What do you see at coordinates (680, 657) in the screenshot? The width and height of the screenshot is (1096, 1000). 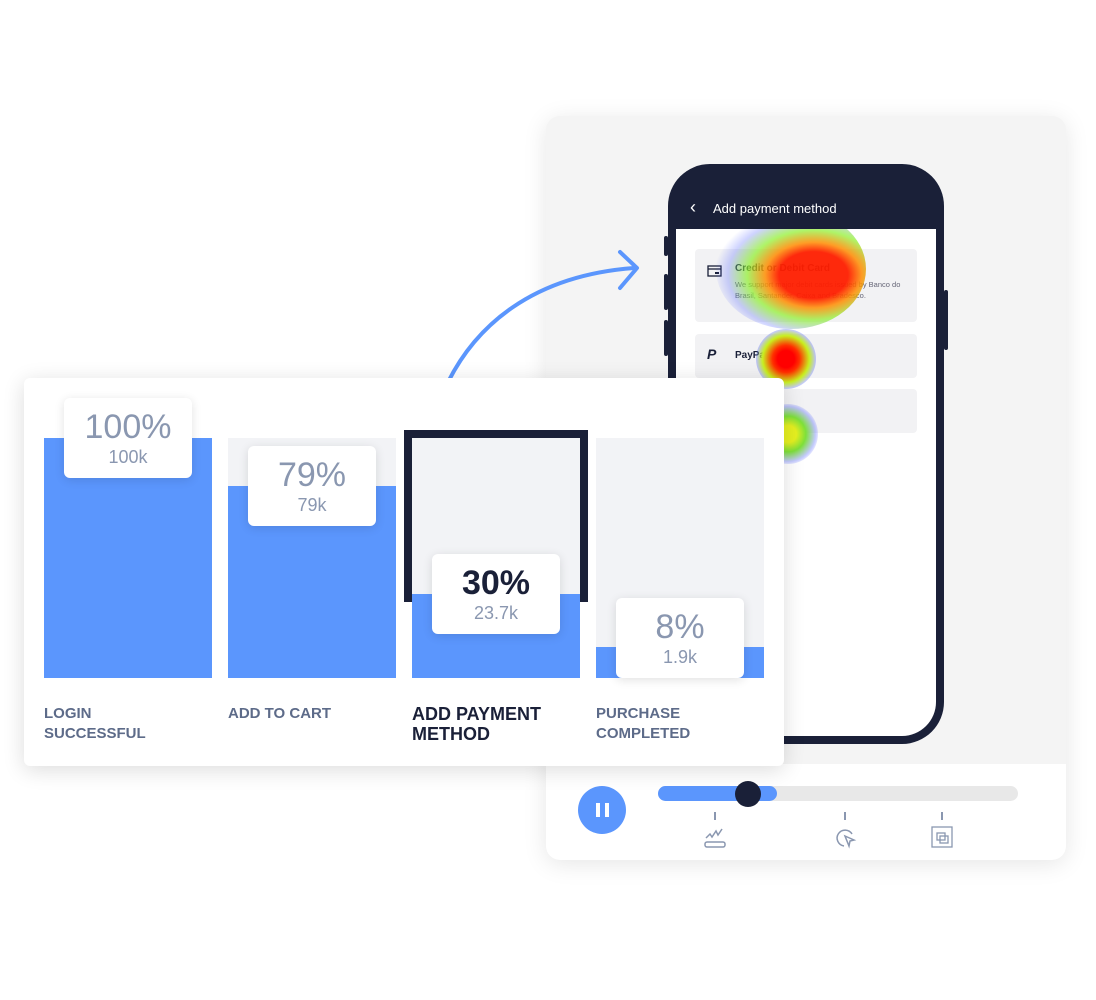 I see `count-label: 1.9k` at bounding box center [680, 657].